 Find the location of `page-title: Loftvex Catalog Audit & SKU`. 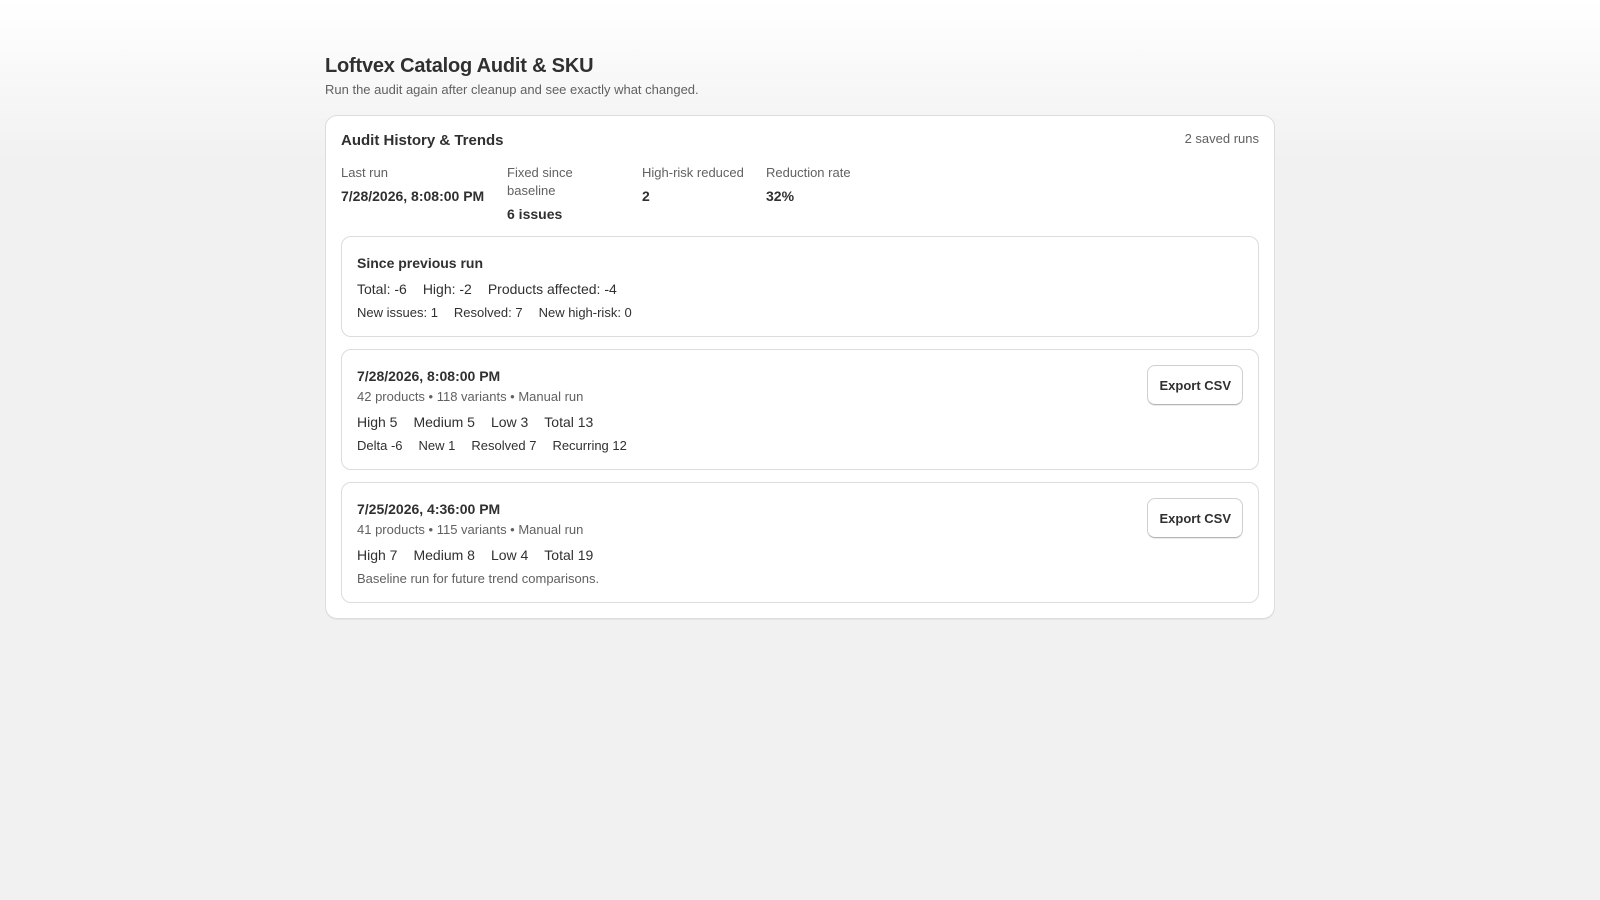

page-title: Loftvex Catalog Audit & SKU is located at coordinates (459, 66).